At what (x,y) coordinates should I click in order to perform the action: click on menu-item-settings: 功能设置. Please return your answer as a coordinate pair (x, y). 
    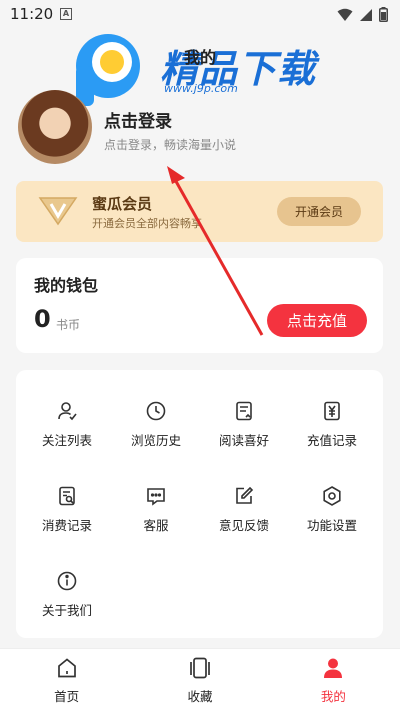
    Looking at the image, I should click on (332, 507).